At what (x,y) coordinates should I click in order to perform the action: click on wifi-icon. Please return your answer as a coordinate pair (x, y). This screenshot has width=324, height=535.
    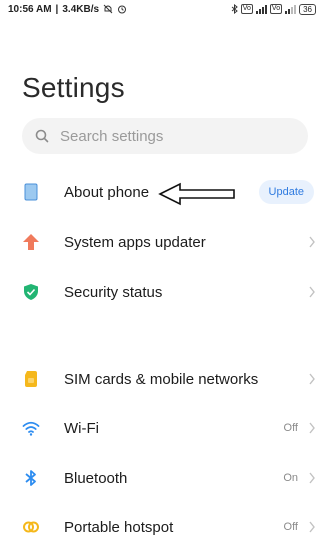
    Looking at the image, I should click on (31, 428).